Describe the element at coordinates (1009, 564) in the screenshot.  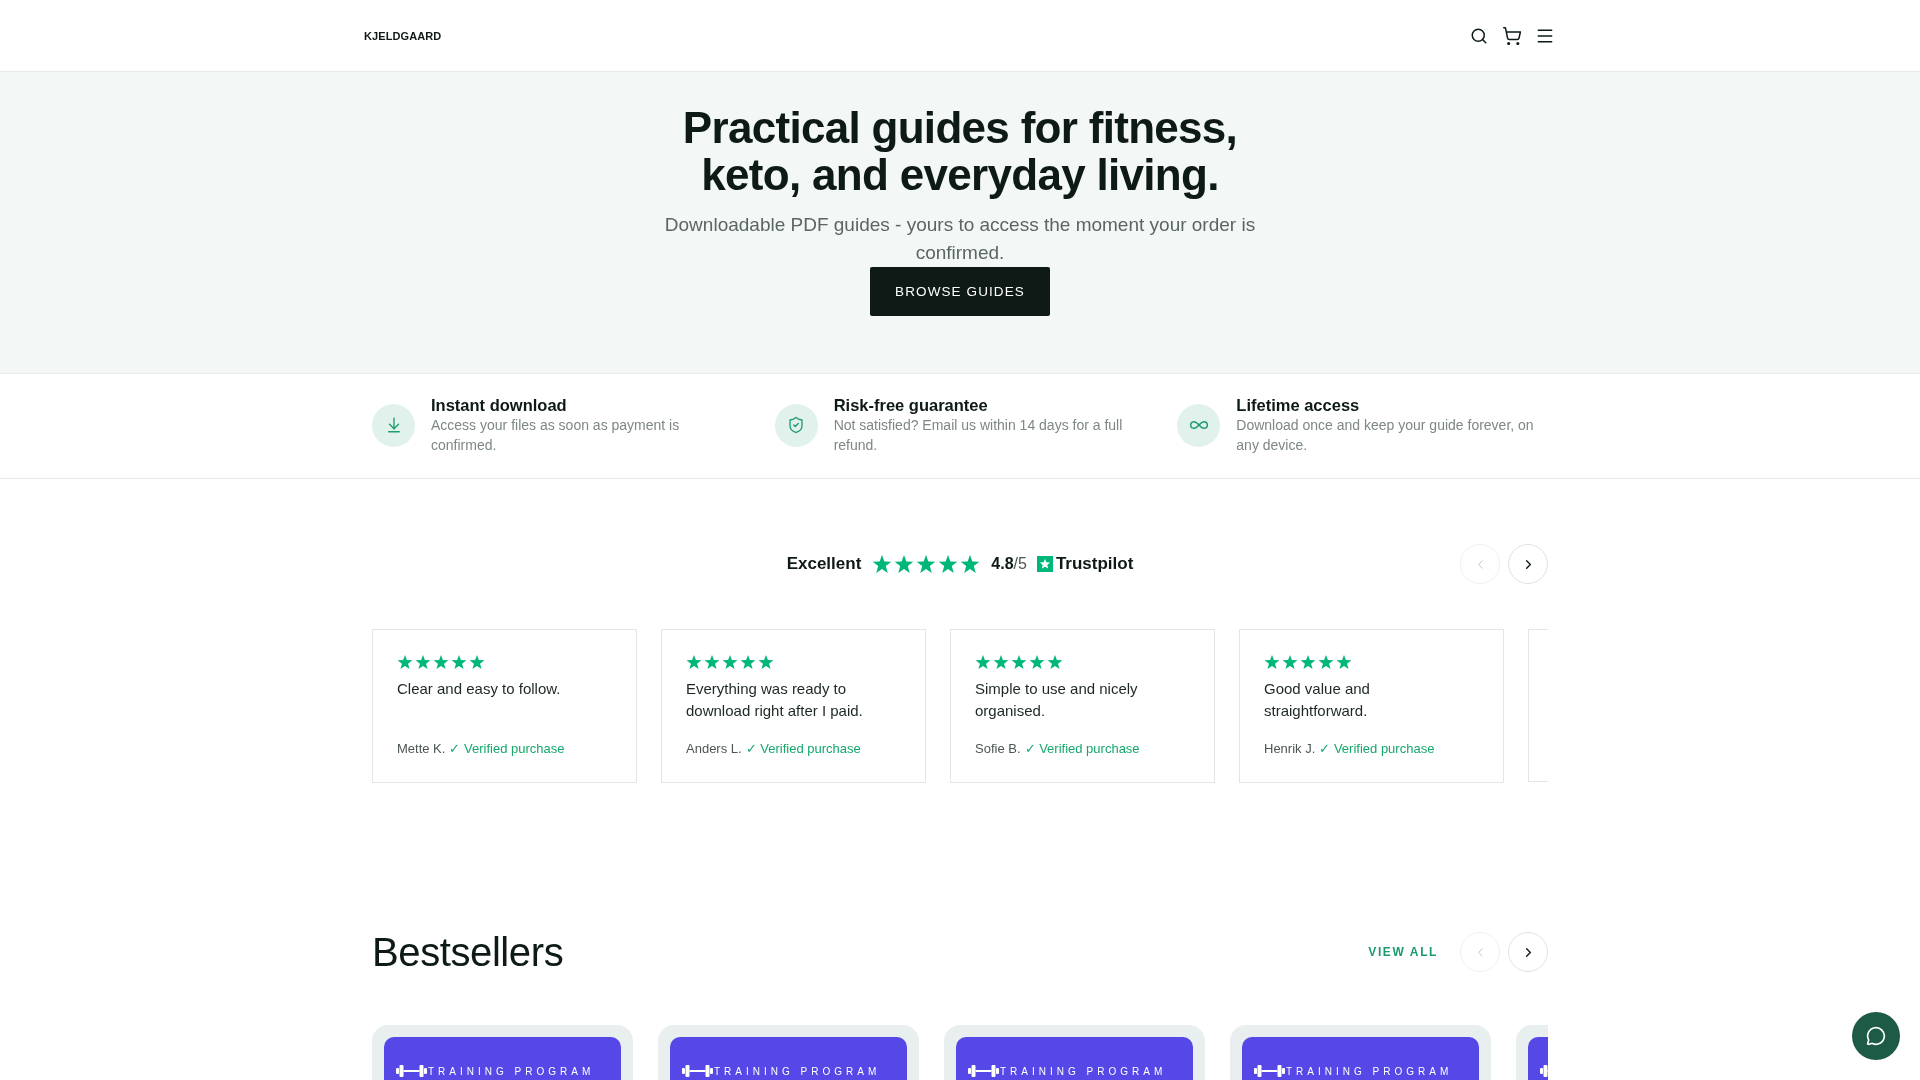
I see `rating-score: 4.8/5` at that location.